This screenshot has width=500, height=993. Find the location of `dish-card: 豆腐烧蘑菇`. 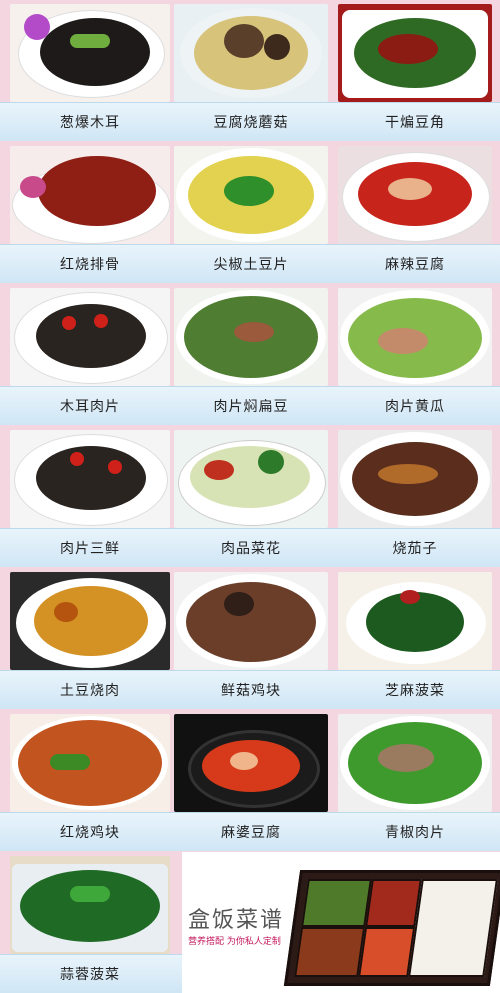

dish-card: 豆腐烧蘑菇 is located at coordinates (251, 70).